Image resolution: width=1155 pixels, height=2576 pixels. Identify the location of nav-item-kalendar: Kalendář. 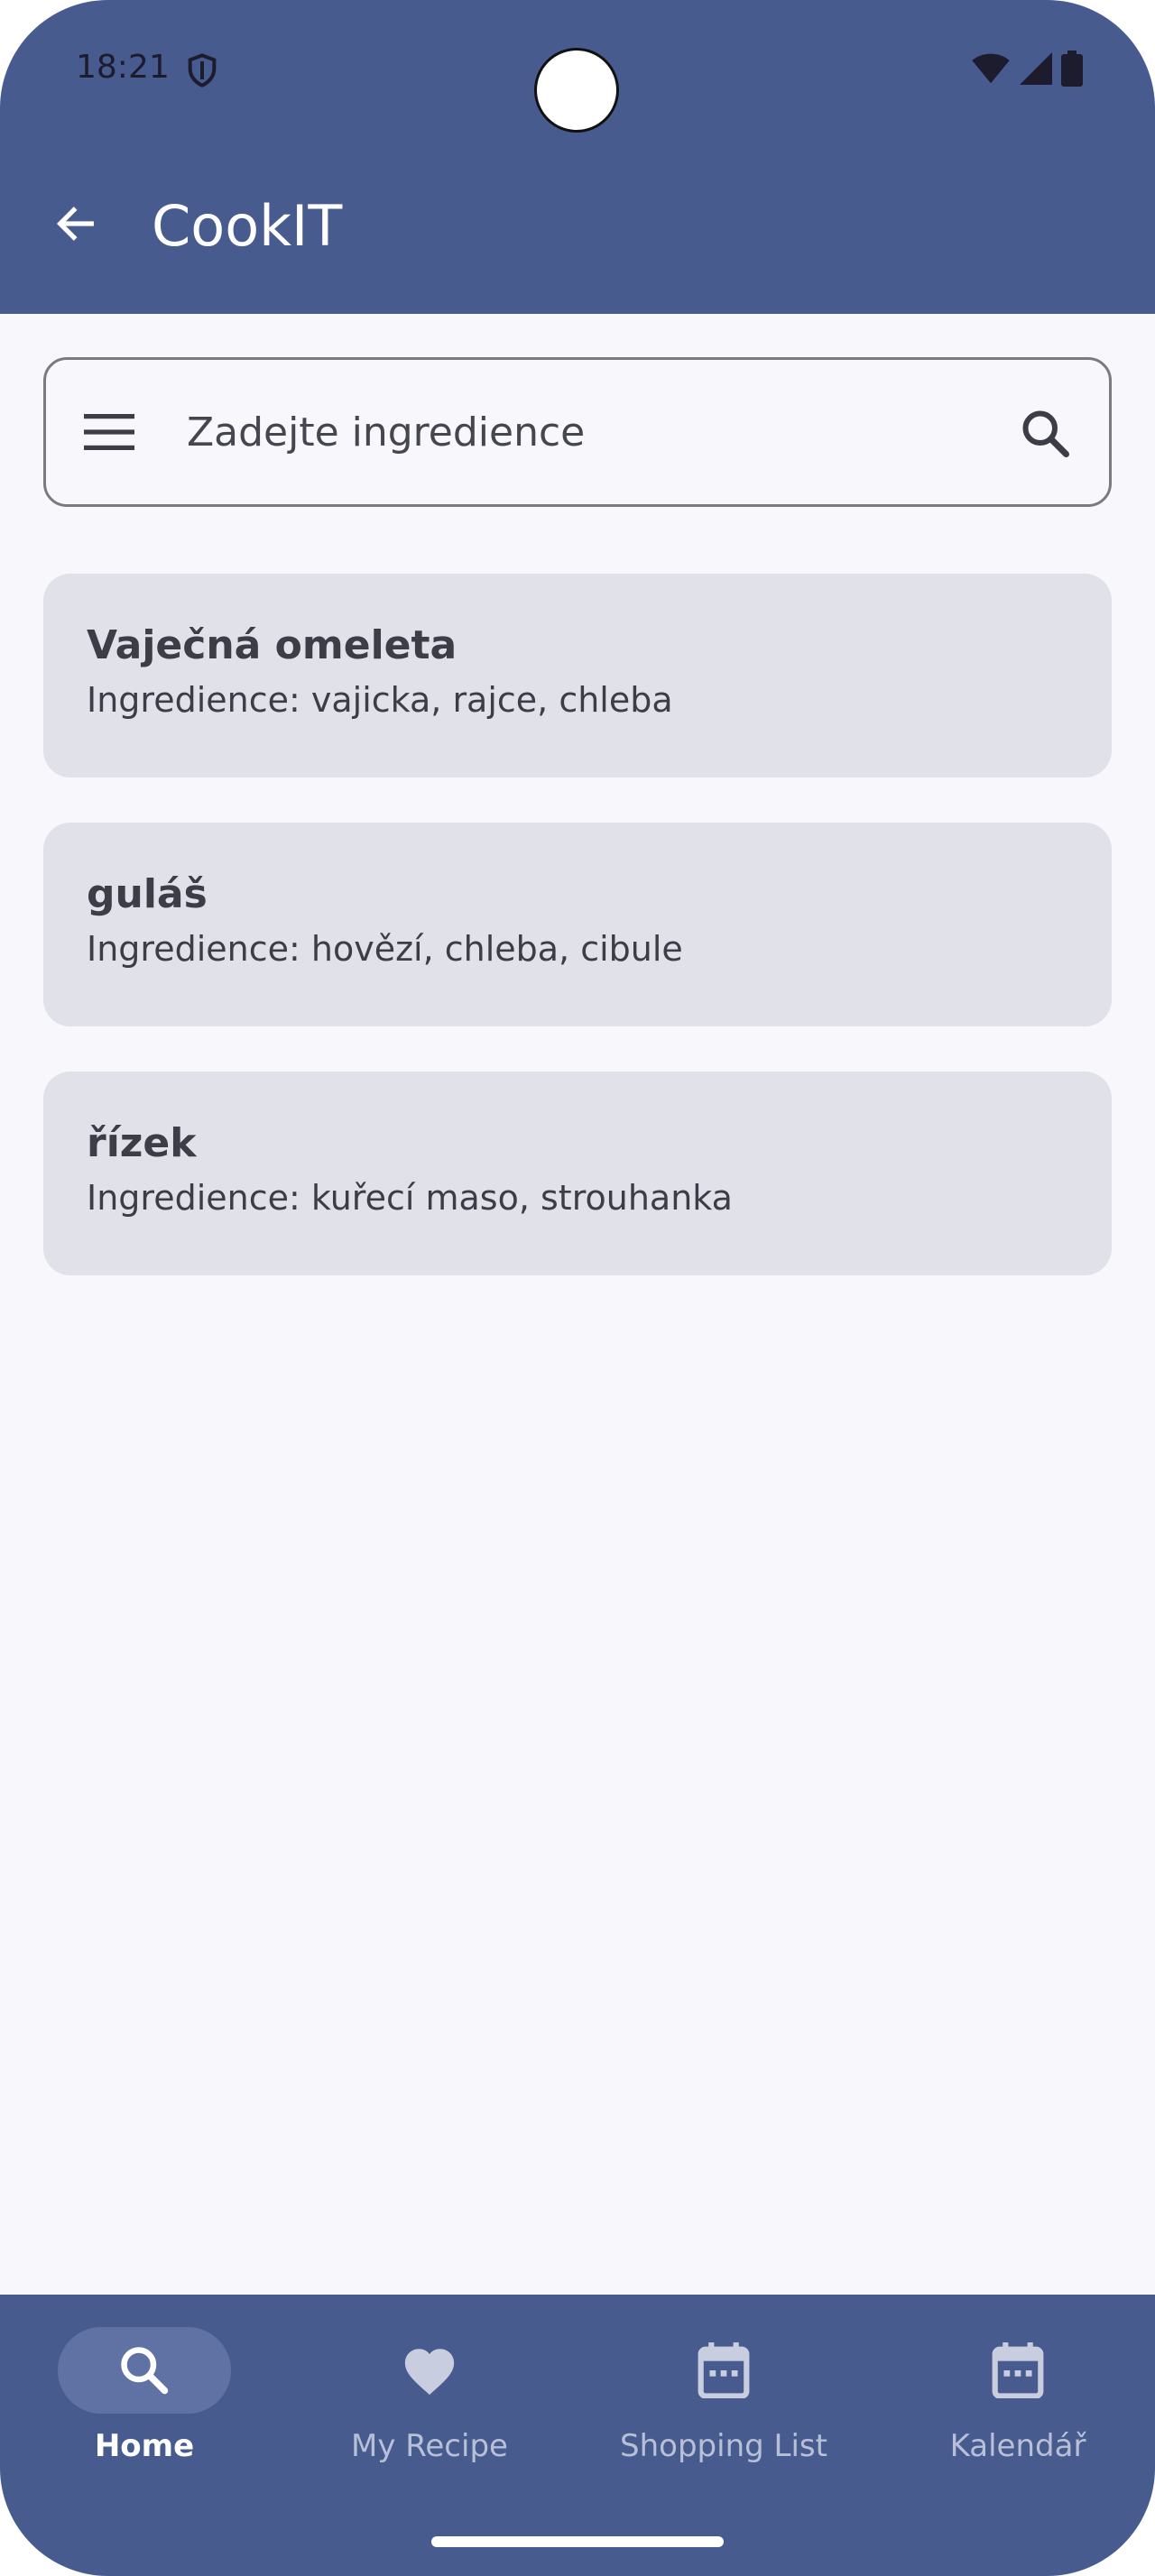
(1014, 2417).